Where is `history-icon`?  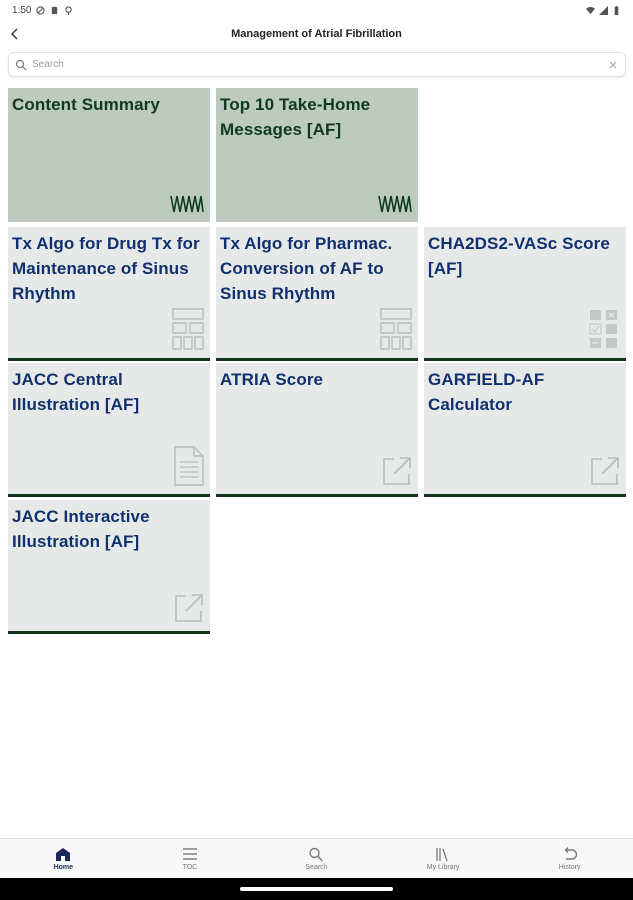
history-icon is located at coordinates (570, 853).